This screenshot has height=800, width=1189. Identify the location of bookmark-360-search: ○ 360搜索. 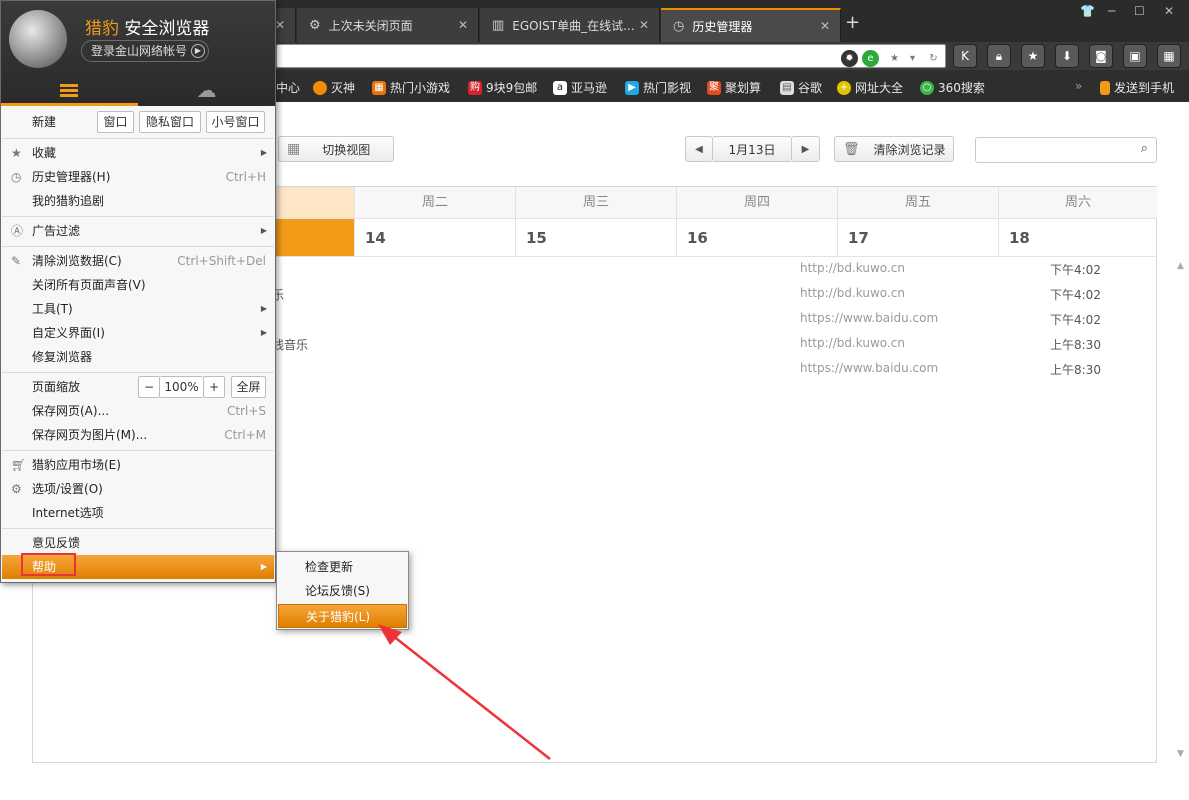
(952, 87).